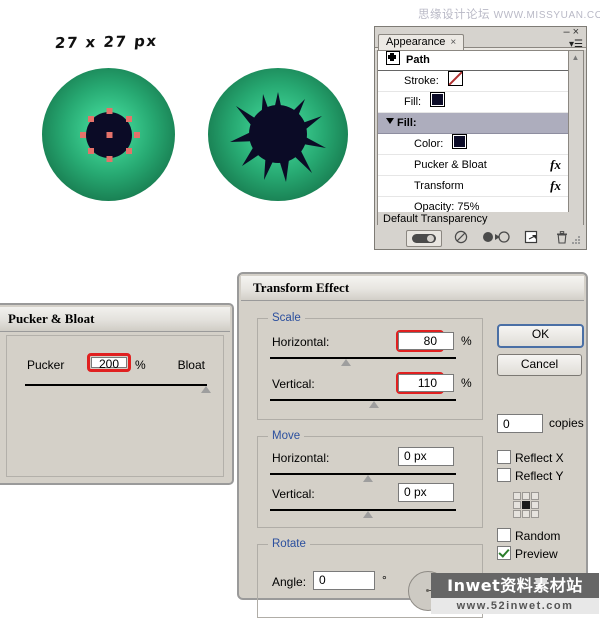  Describe the element at coordinates (466, 341) in the screenshot. I see `scale-horizontal-unit: %` at that location.